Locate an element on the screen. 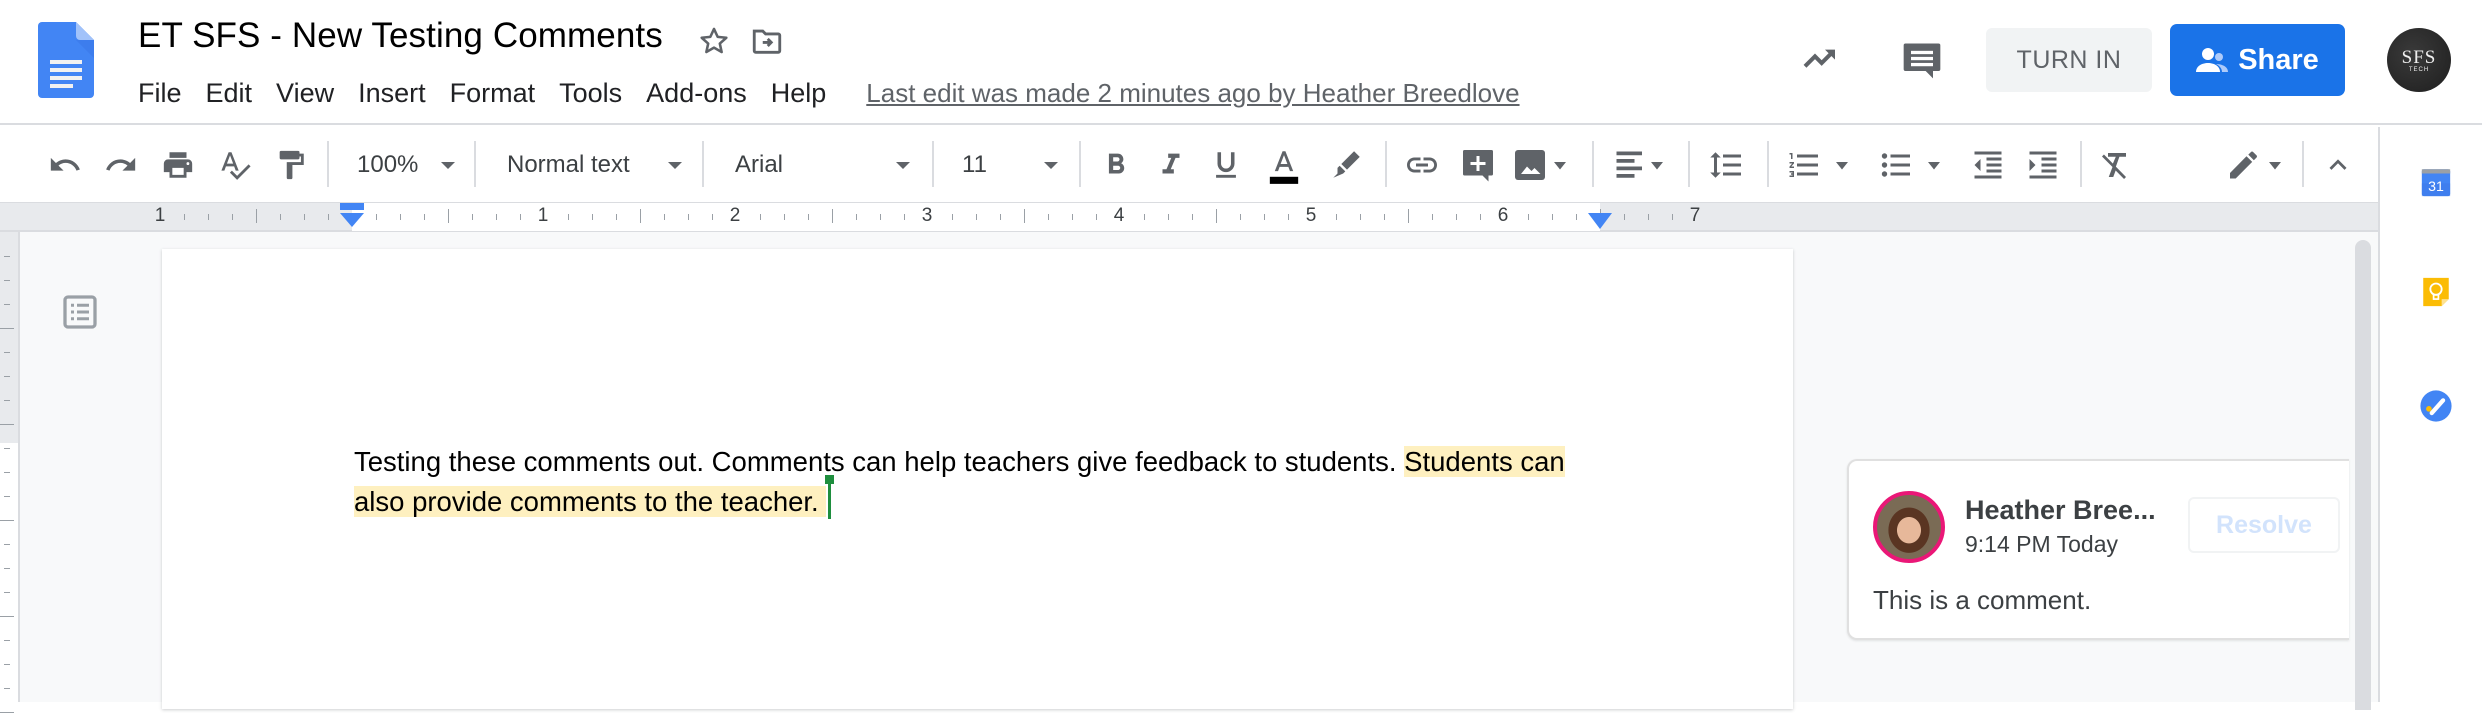 The width and height of the screenshot is (2482, 713). decrease-indent-icon is located at coordinates (1988, 165).